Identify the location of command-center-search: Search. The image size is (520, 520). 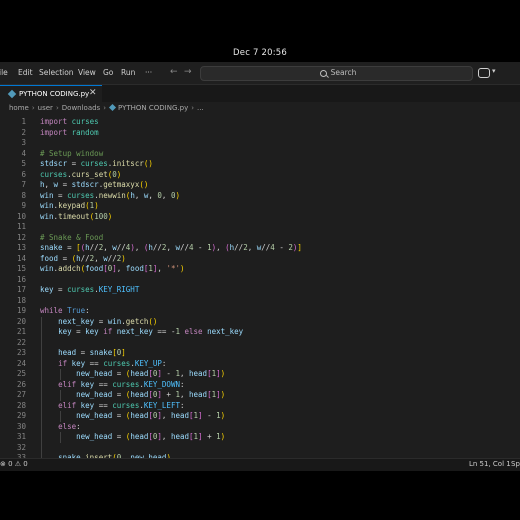
(336, 73).